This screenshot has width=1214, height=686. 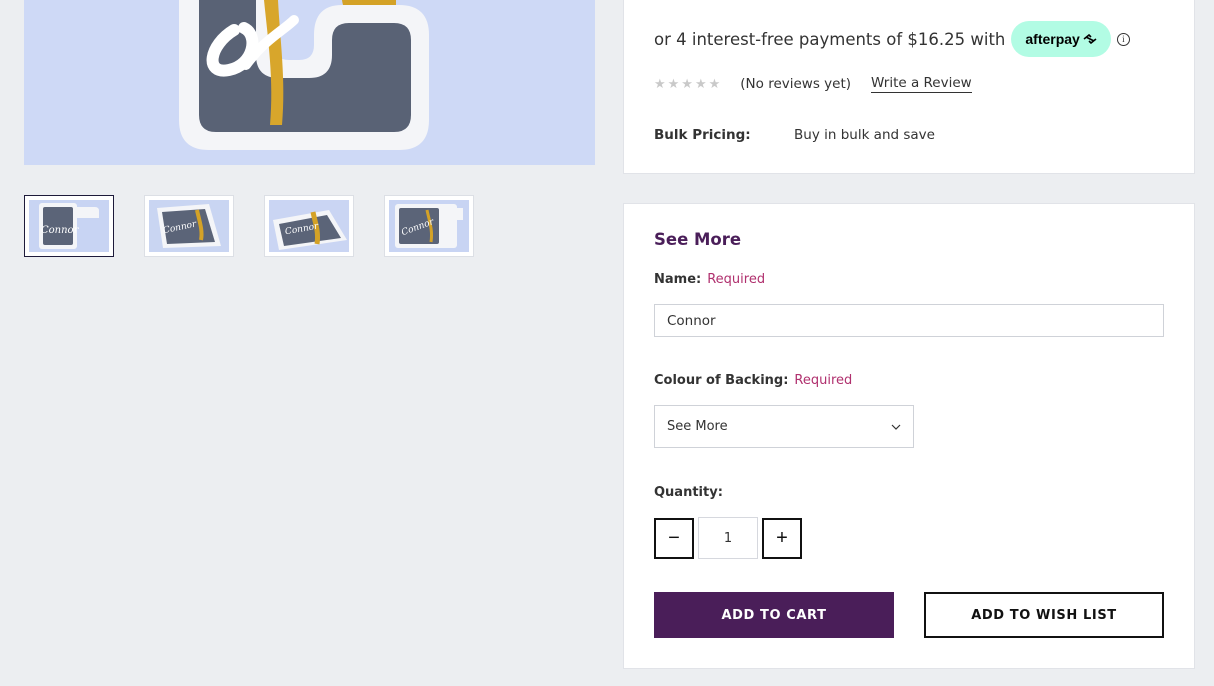 I want to click on name-required-badge: Required, so click(x=736, y=279).